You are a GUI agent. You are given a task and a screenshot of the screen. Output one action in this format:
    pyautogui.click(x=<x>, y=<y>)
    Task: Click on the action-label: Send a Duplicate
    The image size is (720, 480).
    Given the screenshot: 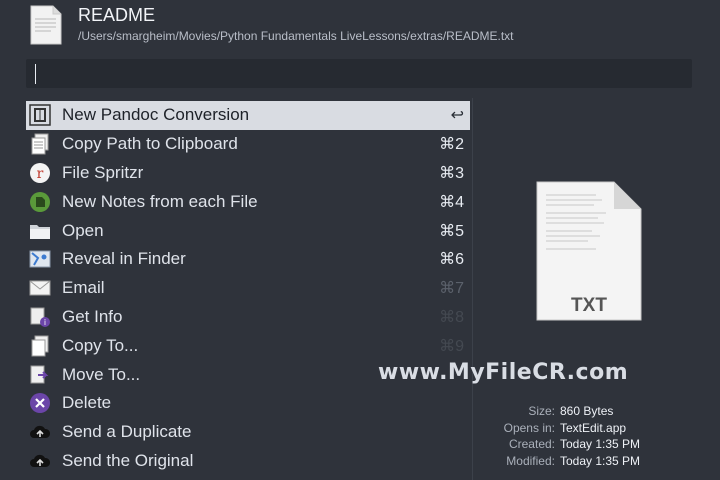 What is the action you would take?
    pyautogui.click(x=127, y=432)
    